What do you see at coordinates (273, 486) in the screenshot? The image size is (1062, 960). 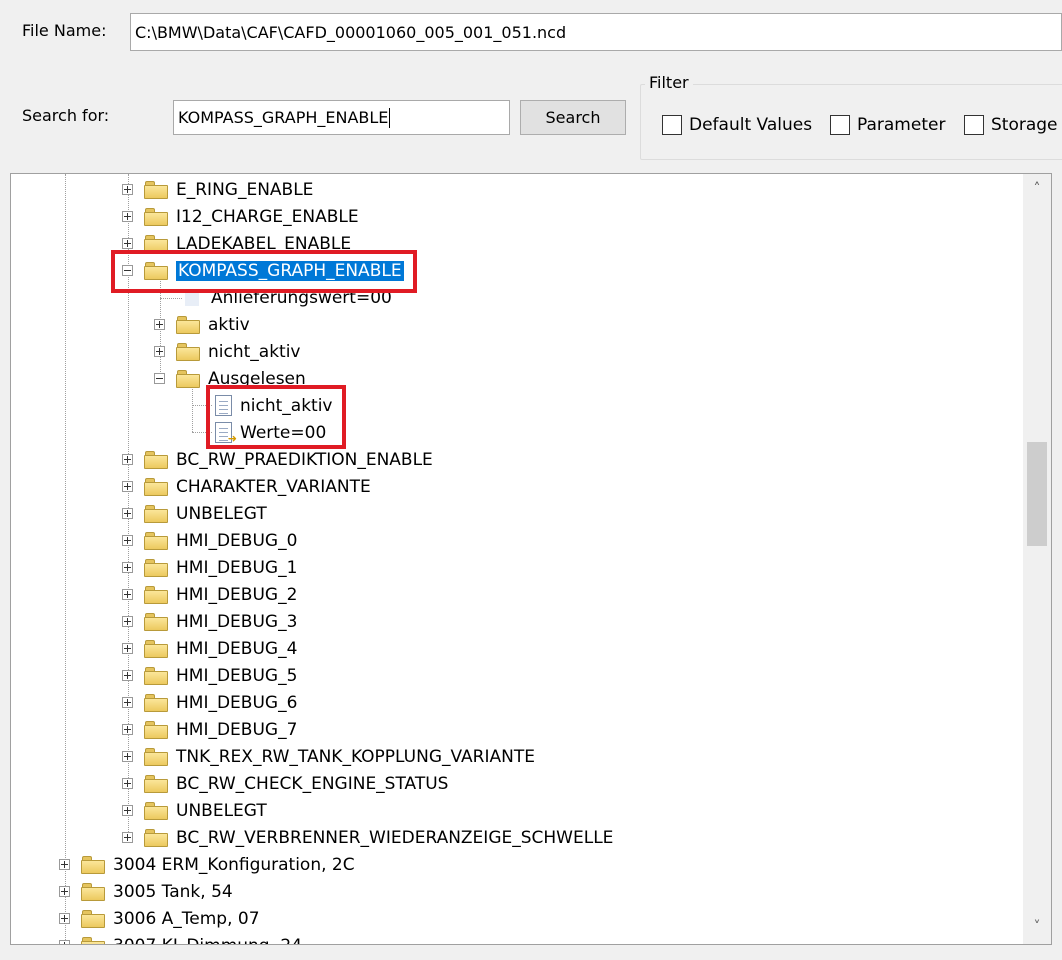 I see `tree-node-label: CHARAKTER_VARIANTE` at bounding box center [273, 486].